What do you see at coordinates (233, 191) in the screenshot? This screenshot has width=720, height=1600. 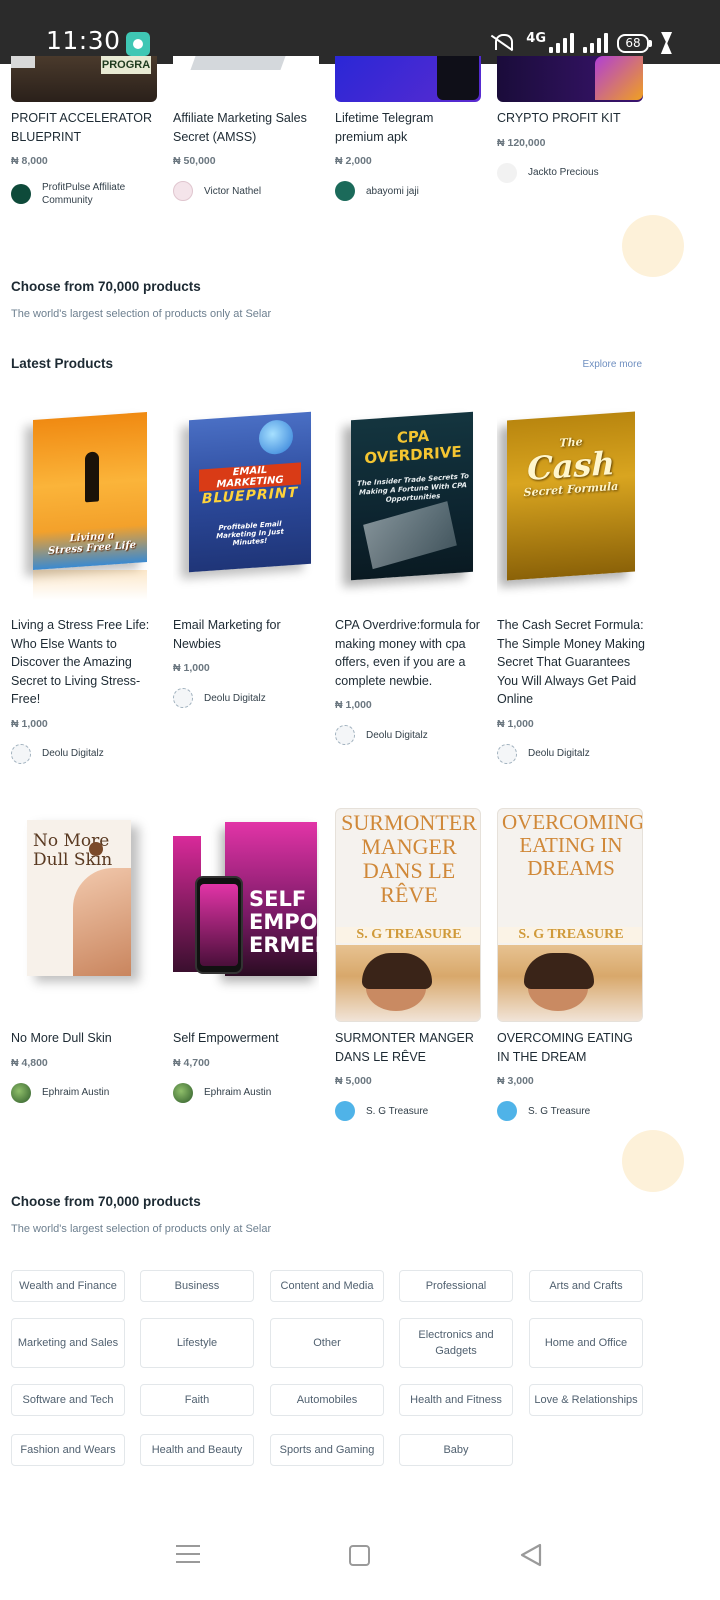 I see `seller-name: Victor Nathel` at bounding box center [233, 191].